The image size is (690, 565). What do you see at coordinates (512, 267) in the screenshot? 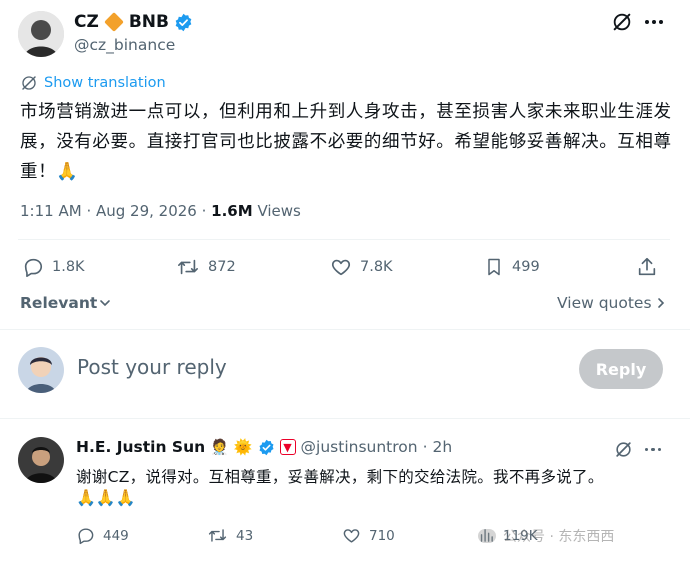
I see `bookmark-action: 499` at bounding box center [512, 267].